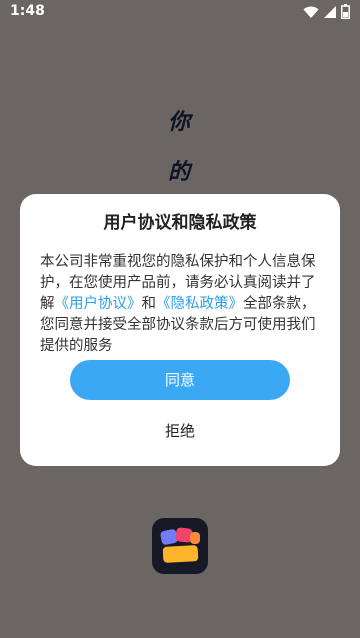  What do you see at coordinates (345, 11) in the screenshot?
I see `battery-icon` at bounding box center [345, 11].